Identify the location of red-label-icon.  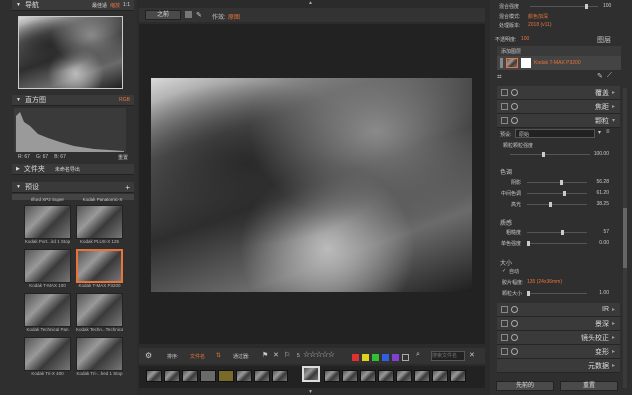
(355, 357).